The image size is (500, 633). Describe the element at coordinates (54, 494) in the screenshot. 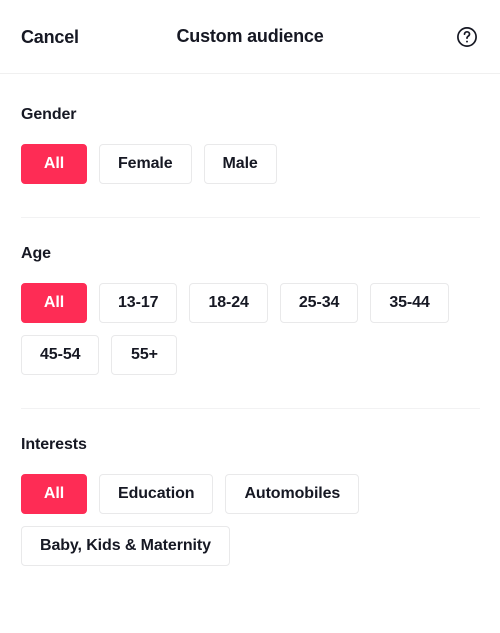

I see `chip-interests-0: All` at that location.